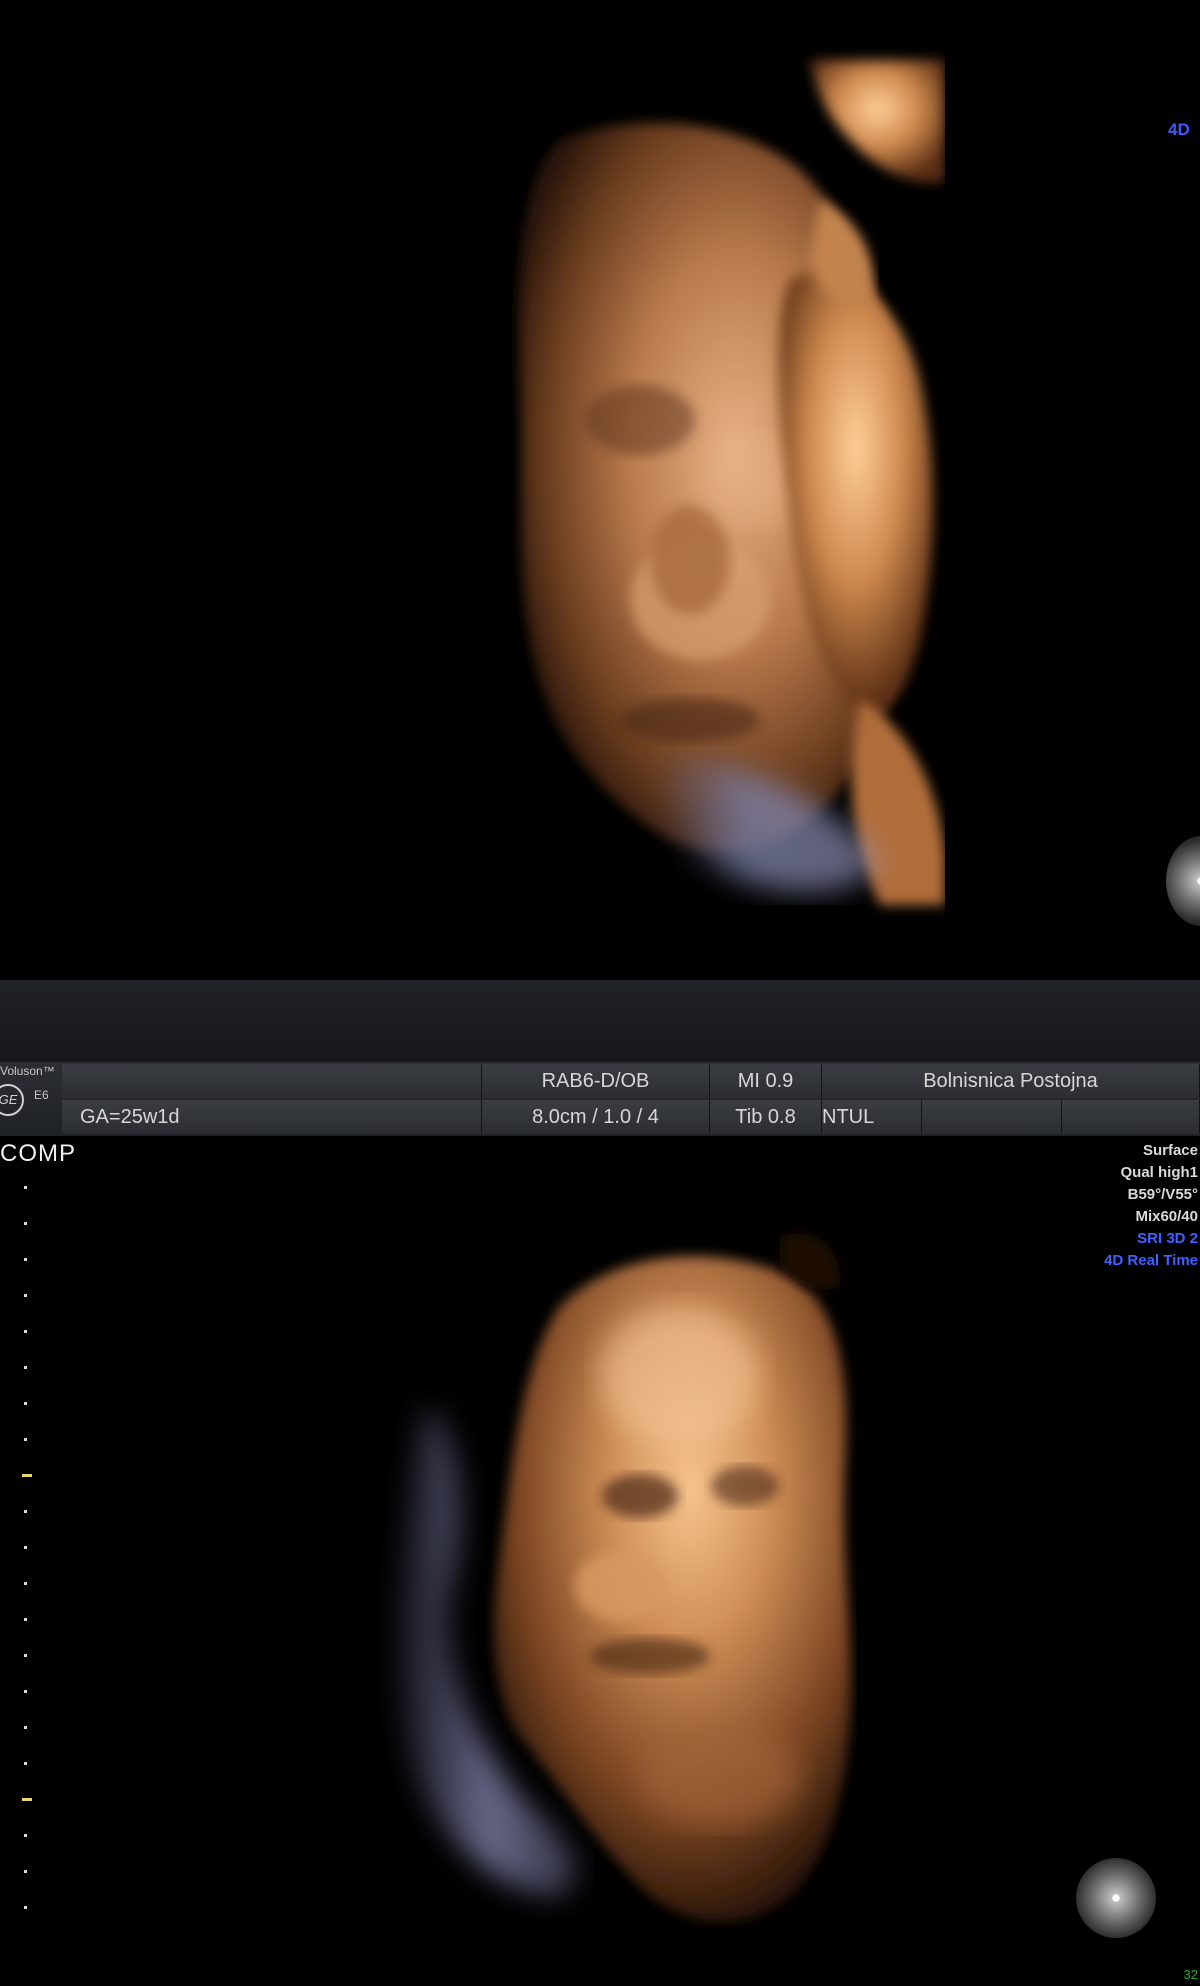 Image resolution: width=1200 pixels, height=1986 pixels. I want to click on ge-logo-icon: GE, so click(12, 1100).